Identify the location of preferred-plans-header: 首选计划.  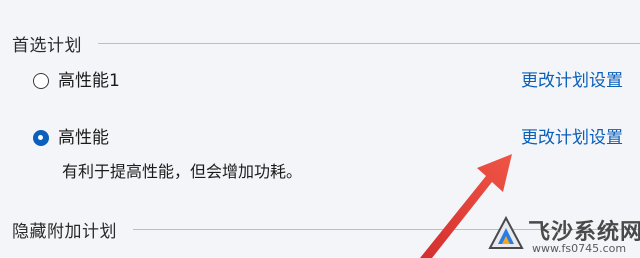
(326, 43).